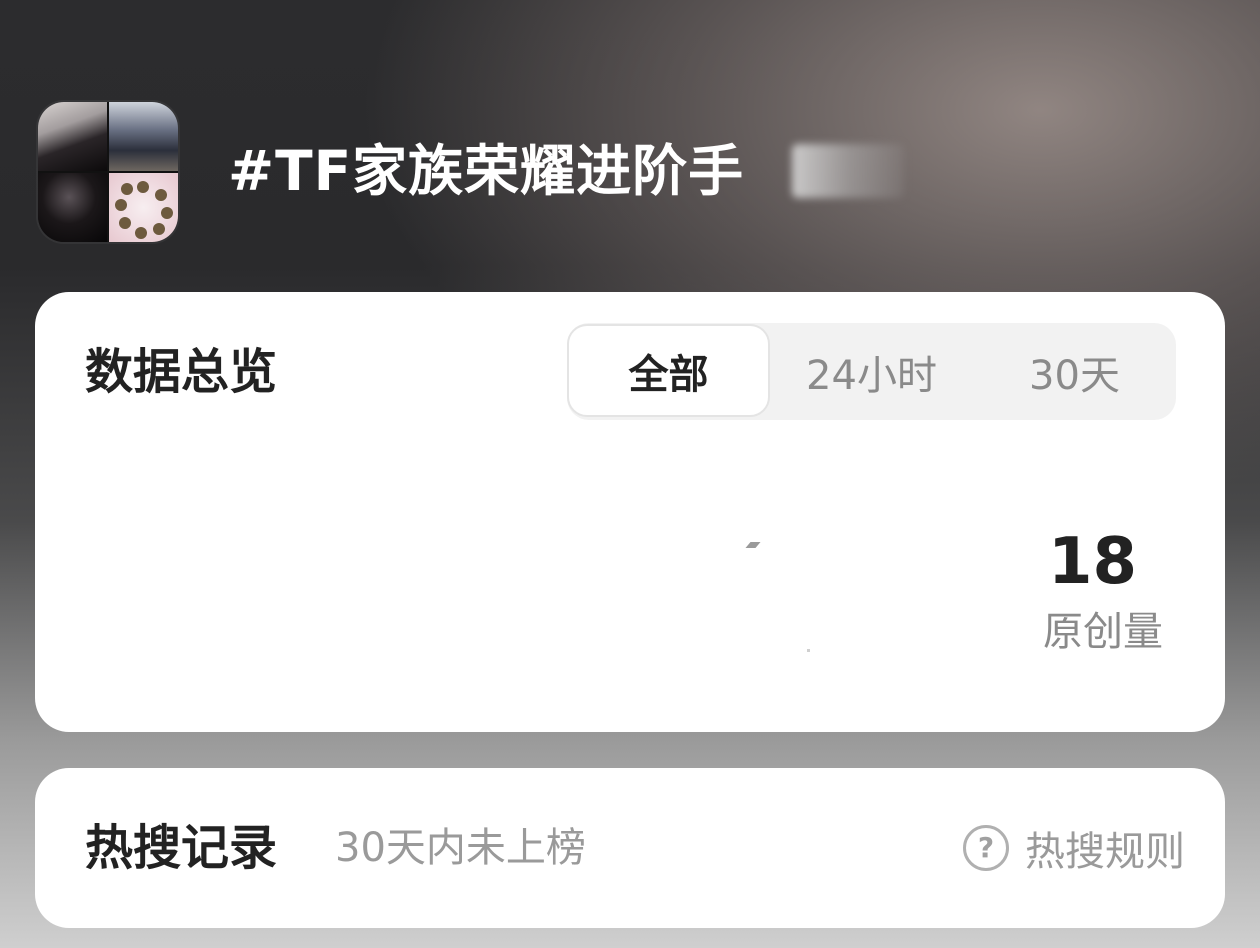 The height and width of the screenshot is (948, 1260). I want to click on hot-search-title: 热搜记录, so click(181, 848).